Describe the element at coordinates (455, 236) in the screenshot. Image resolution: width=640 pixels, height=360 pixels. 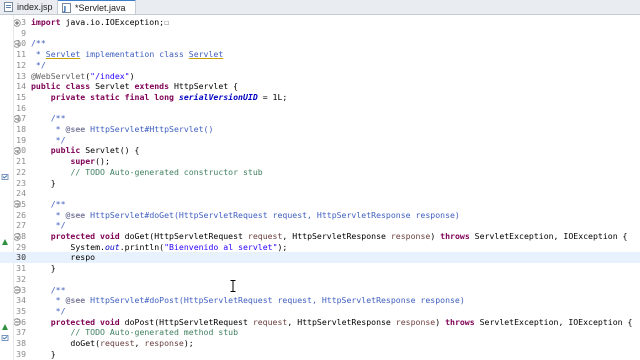
I see `code-token: throws` at that location.